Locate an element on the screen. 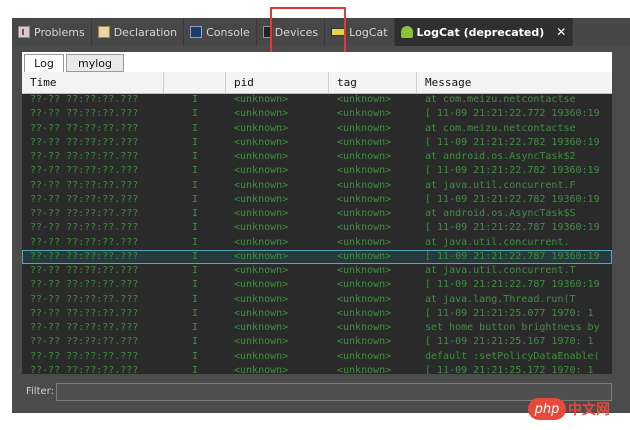 Image resolution: width=630 pixels, height=430 pixels. cell-message: at java.util.concurrent. is located at coordinates (497, 242).